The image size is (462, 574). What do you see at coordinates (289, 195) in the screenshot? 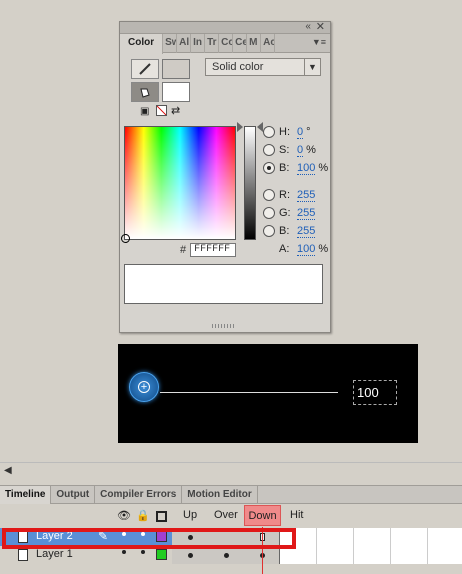
I see `red-row: R: 255` at bounding box center [289, 195].